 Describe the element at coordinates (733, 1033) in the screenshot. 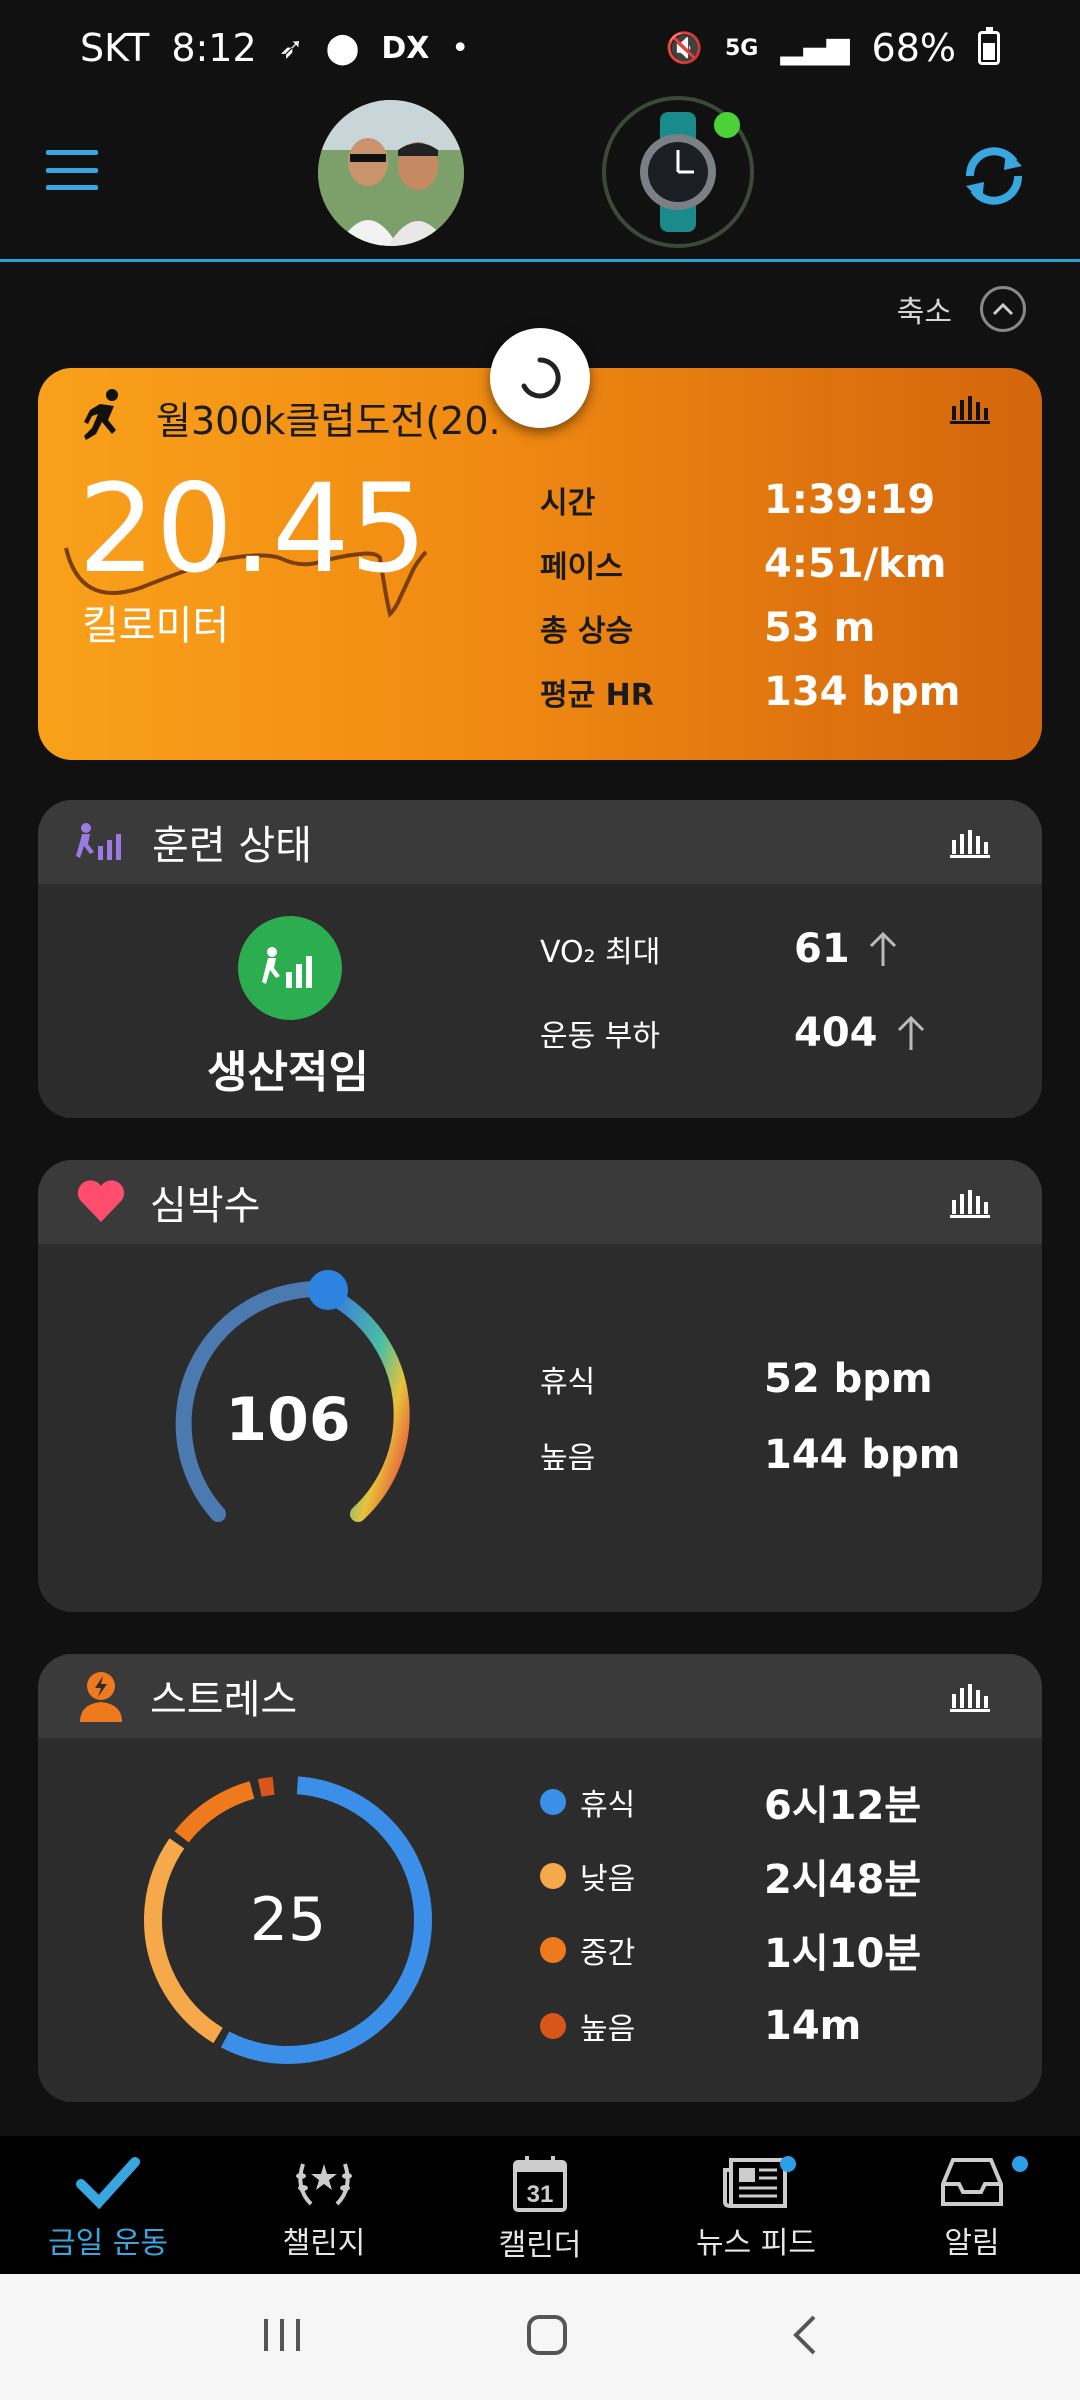

I see `training-load-row: 운동 부하 404` at that location.